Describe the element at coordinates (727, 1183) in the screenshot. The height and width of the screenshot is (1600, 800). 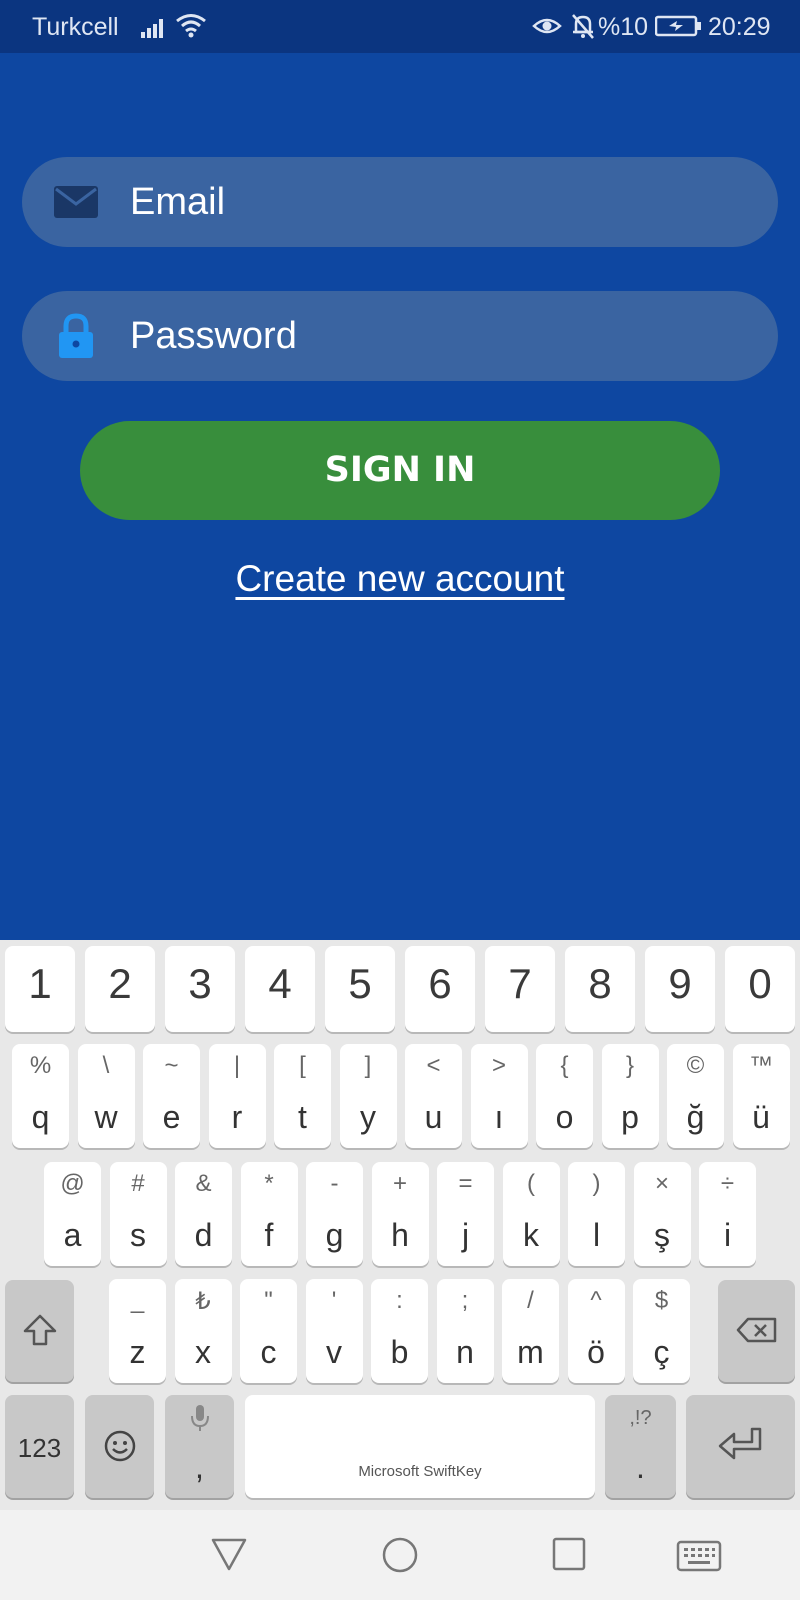
I see `key-secondary-label: ÷` at that location.